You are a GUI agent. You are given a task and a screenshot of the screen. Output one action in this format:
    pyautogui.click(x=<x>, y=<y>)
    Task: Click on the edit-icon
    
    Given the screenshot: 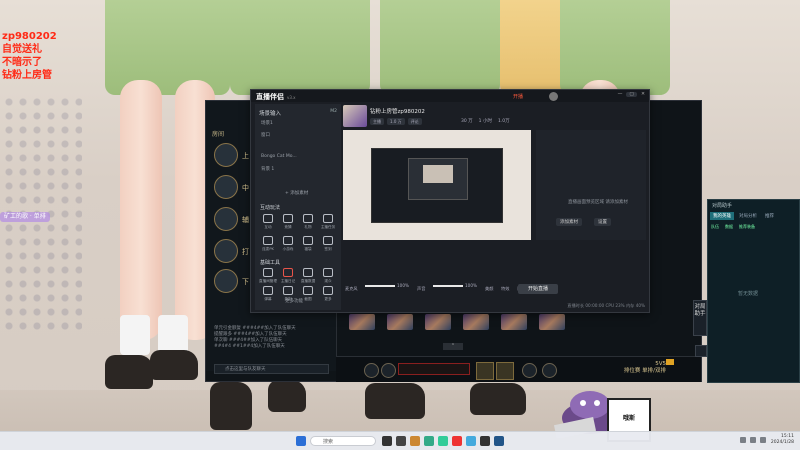 What is the action you would take?
    pyautogui.click(x=388, y=370)
    